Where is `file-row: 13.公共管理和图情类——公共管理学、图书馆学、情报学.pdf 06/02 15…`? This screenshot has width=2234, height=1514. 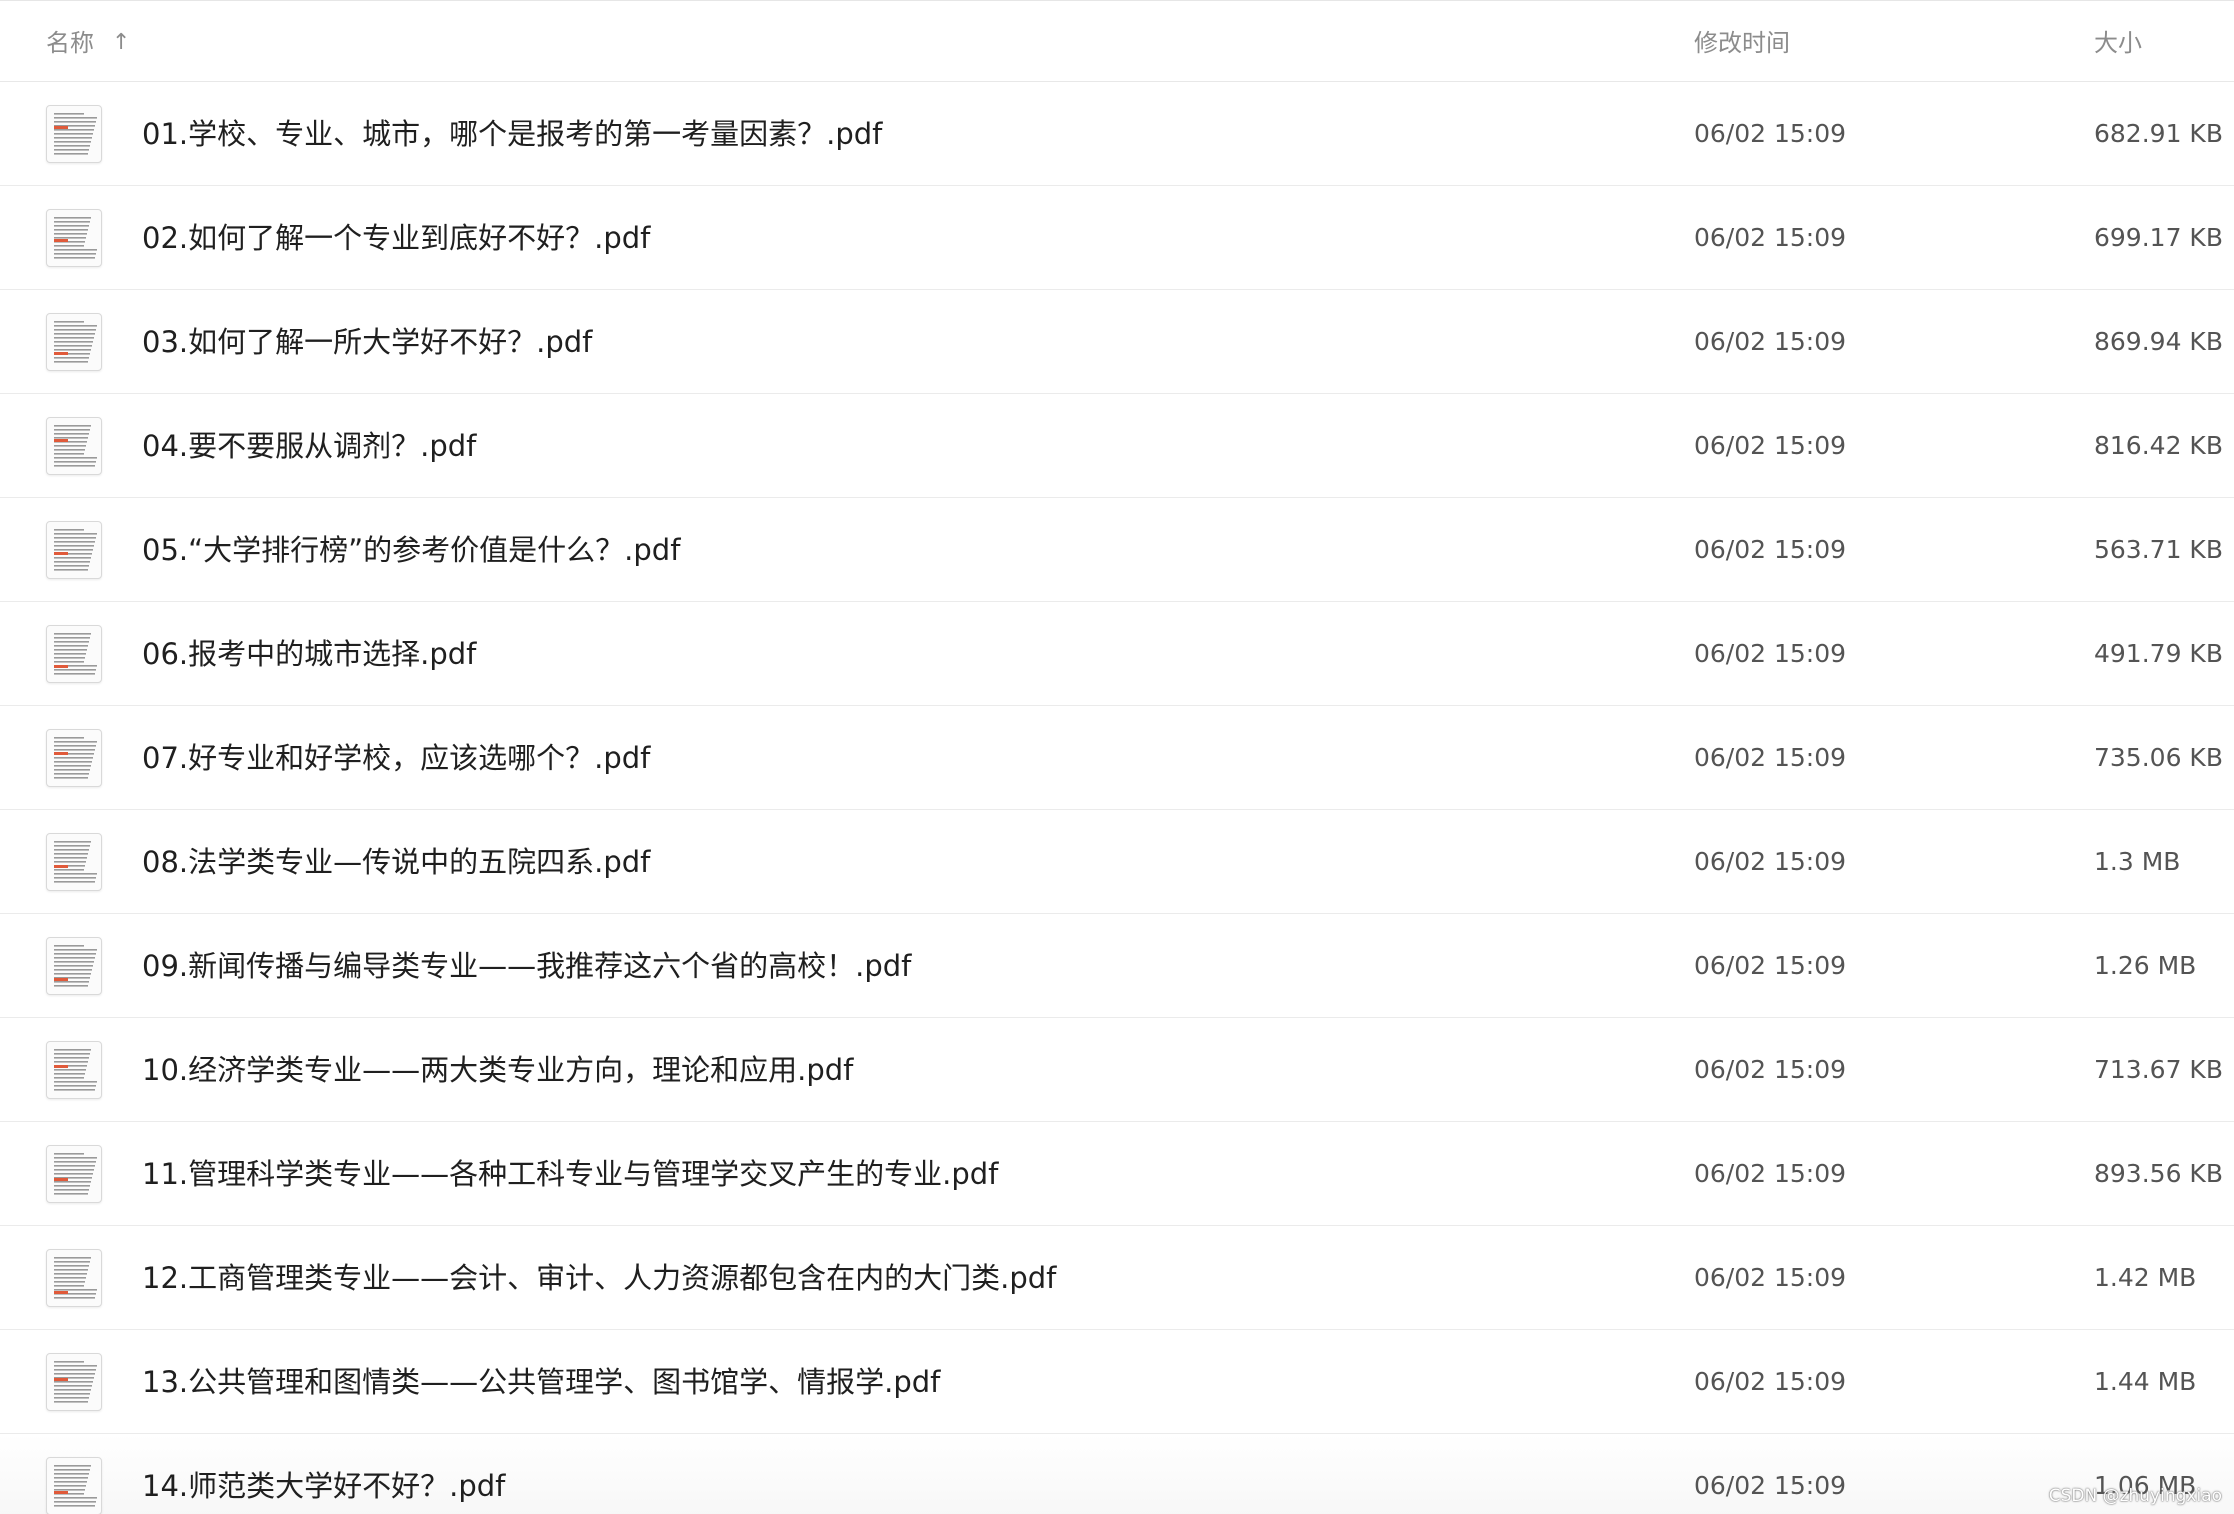 file-row: 13.公共管理和图情类——公共管理学、图书馆学、情报学.pdf 06/02 15… is located at coordinates (1117, 1382).